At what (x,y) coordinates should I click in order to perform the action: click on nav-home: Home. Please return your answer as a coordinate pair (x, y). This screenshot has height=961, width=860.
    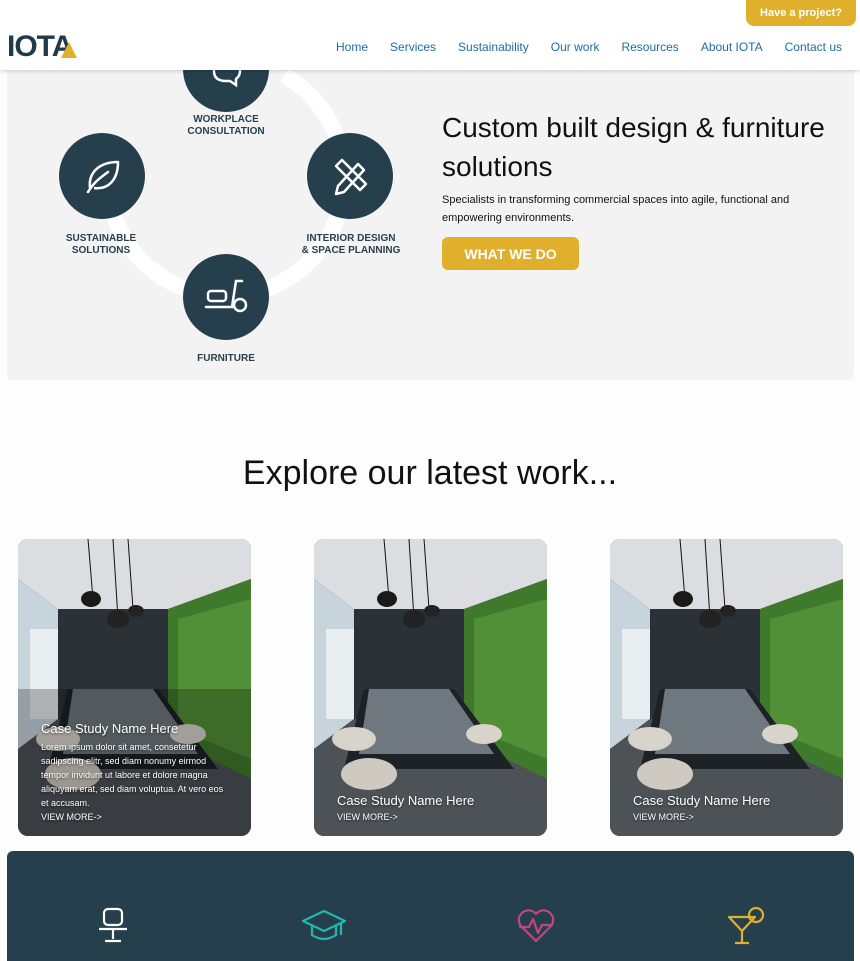
    Looking at the image, I should click on (352, 47).